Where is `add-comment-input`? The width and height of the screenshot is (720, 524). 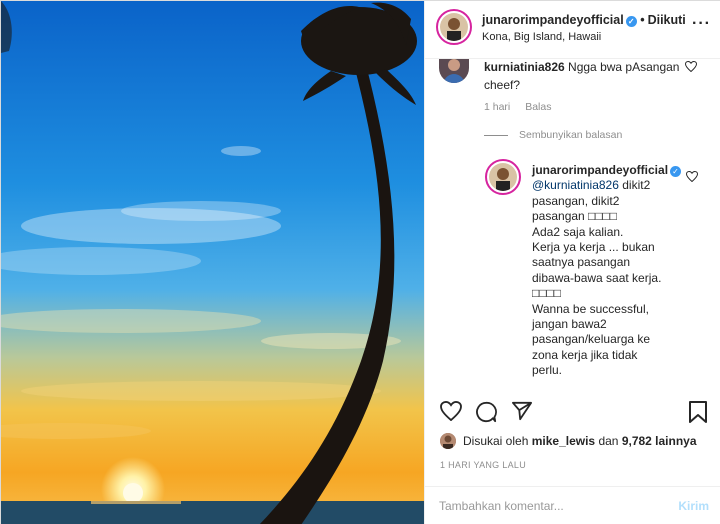
add-comment-input is located at coordinates (549, 506).